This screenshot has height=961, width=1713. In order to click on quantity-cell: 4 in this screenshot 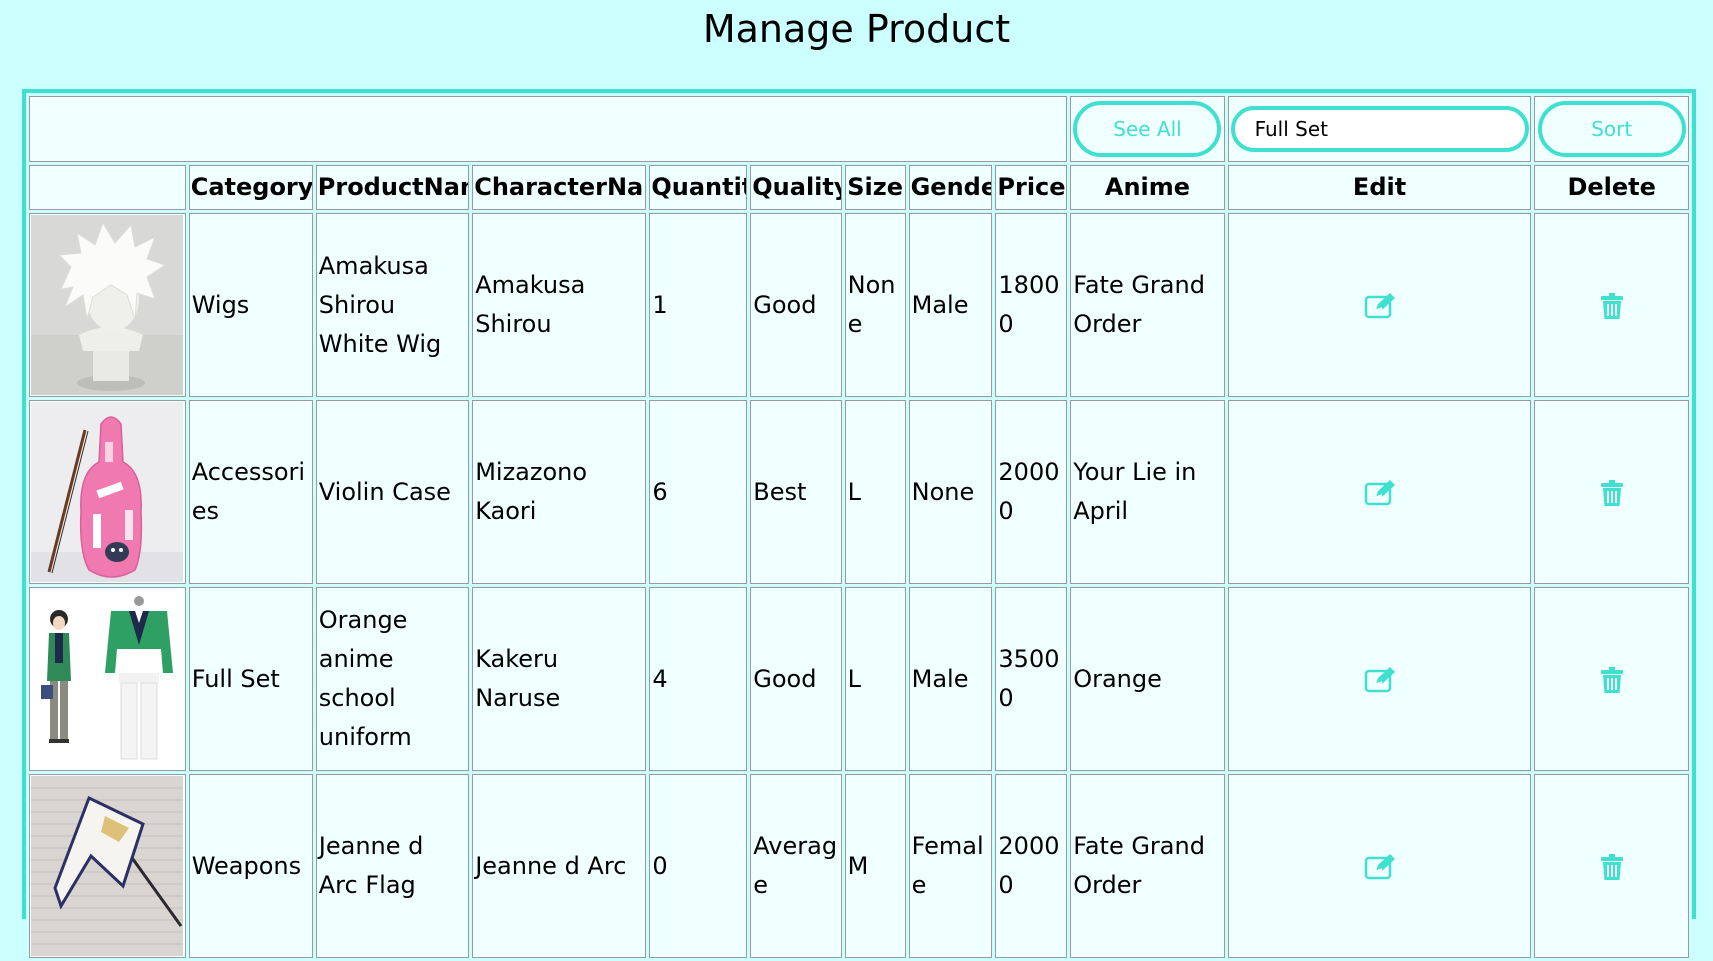, I will do `click(698, 679)`.